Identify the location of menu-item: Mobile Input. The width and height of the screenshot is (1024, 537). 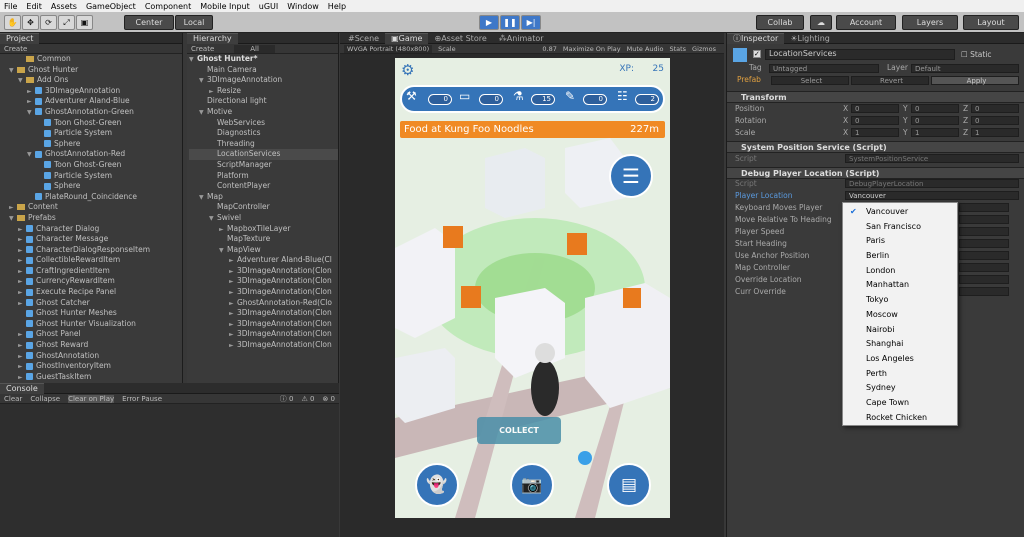
(225, 6).